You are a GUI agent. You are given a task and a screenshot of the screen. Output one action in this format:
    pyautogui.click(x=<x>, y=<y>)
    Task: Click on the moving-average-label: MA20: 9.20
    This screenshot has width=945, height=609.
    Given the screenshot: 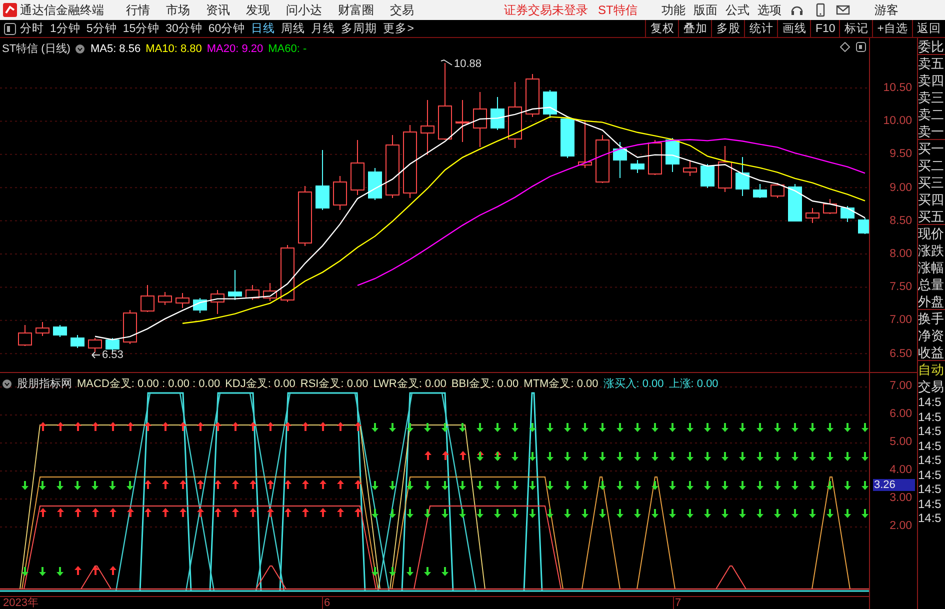 What is the action you would take?
    pyautogui.click(x=235, y=48)
    